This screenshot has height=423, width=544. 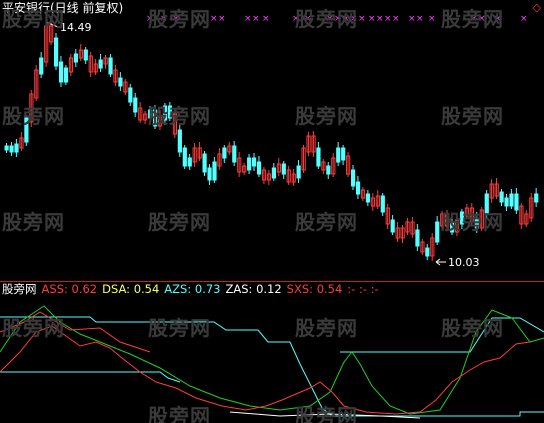 I want to click on diamond-icon: ◇, so click(x=537, y=7).